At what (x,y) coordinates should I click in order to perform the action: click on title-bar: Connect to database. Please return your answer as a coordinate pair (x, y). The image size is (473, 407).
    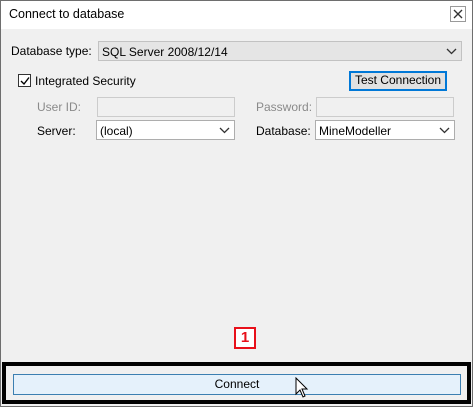
    Looking at the image, I should click on (236, 15).